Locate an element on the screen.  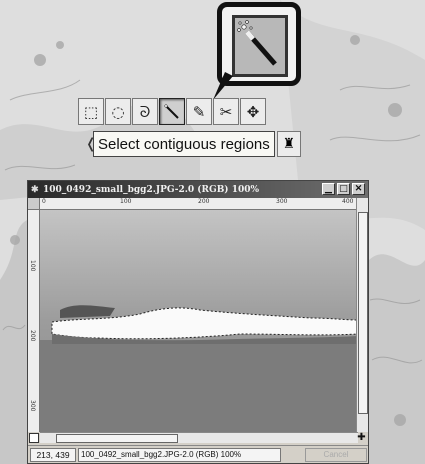
window-controls: ▁ □ ✕ is located at coordinates (342, 189).